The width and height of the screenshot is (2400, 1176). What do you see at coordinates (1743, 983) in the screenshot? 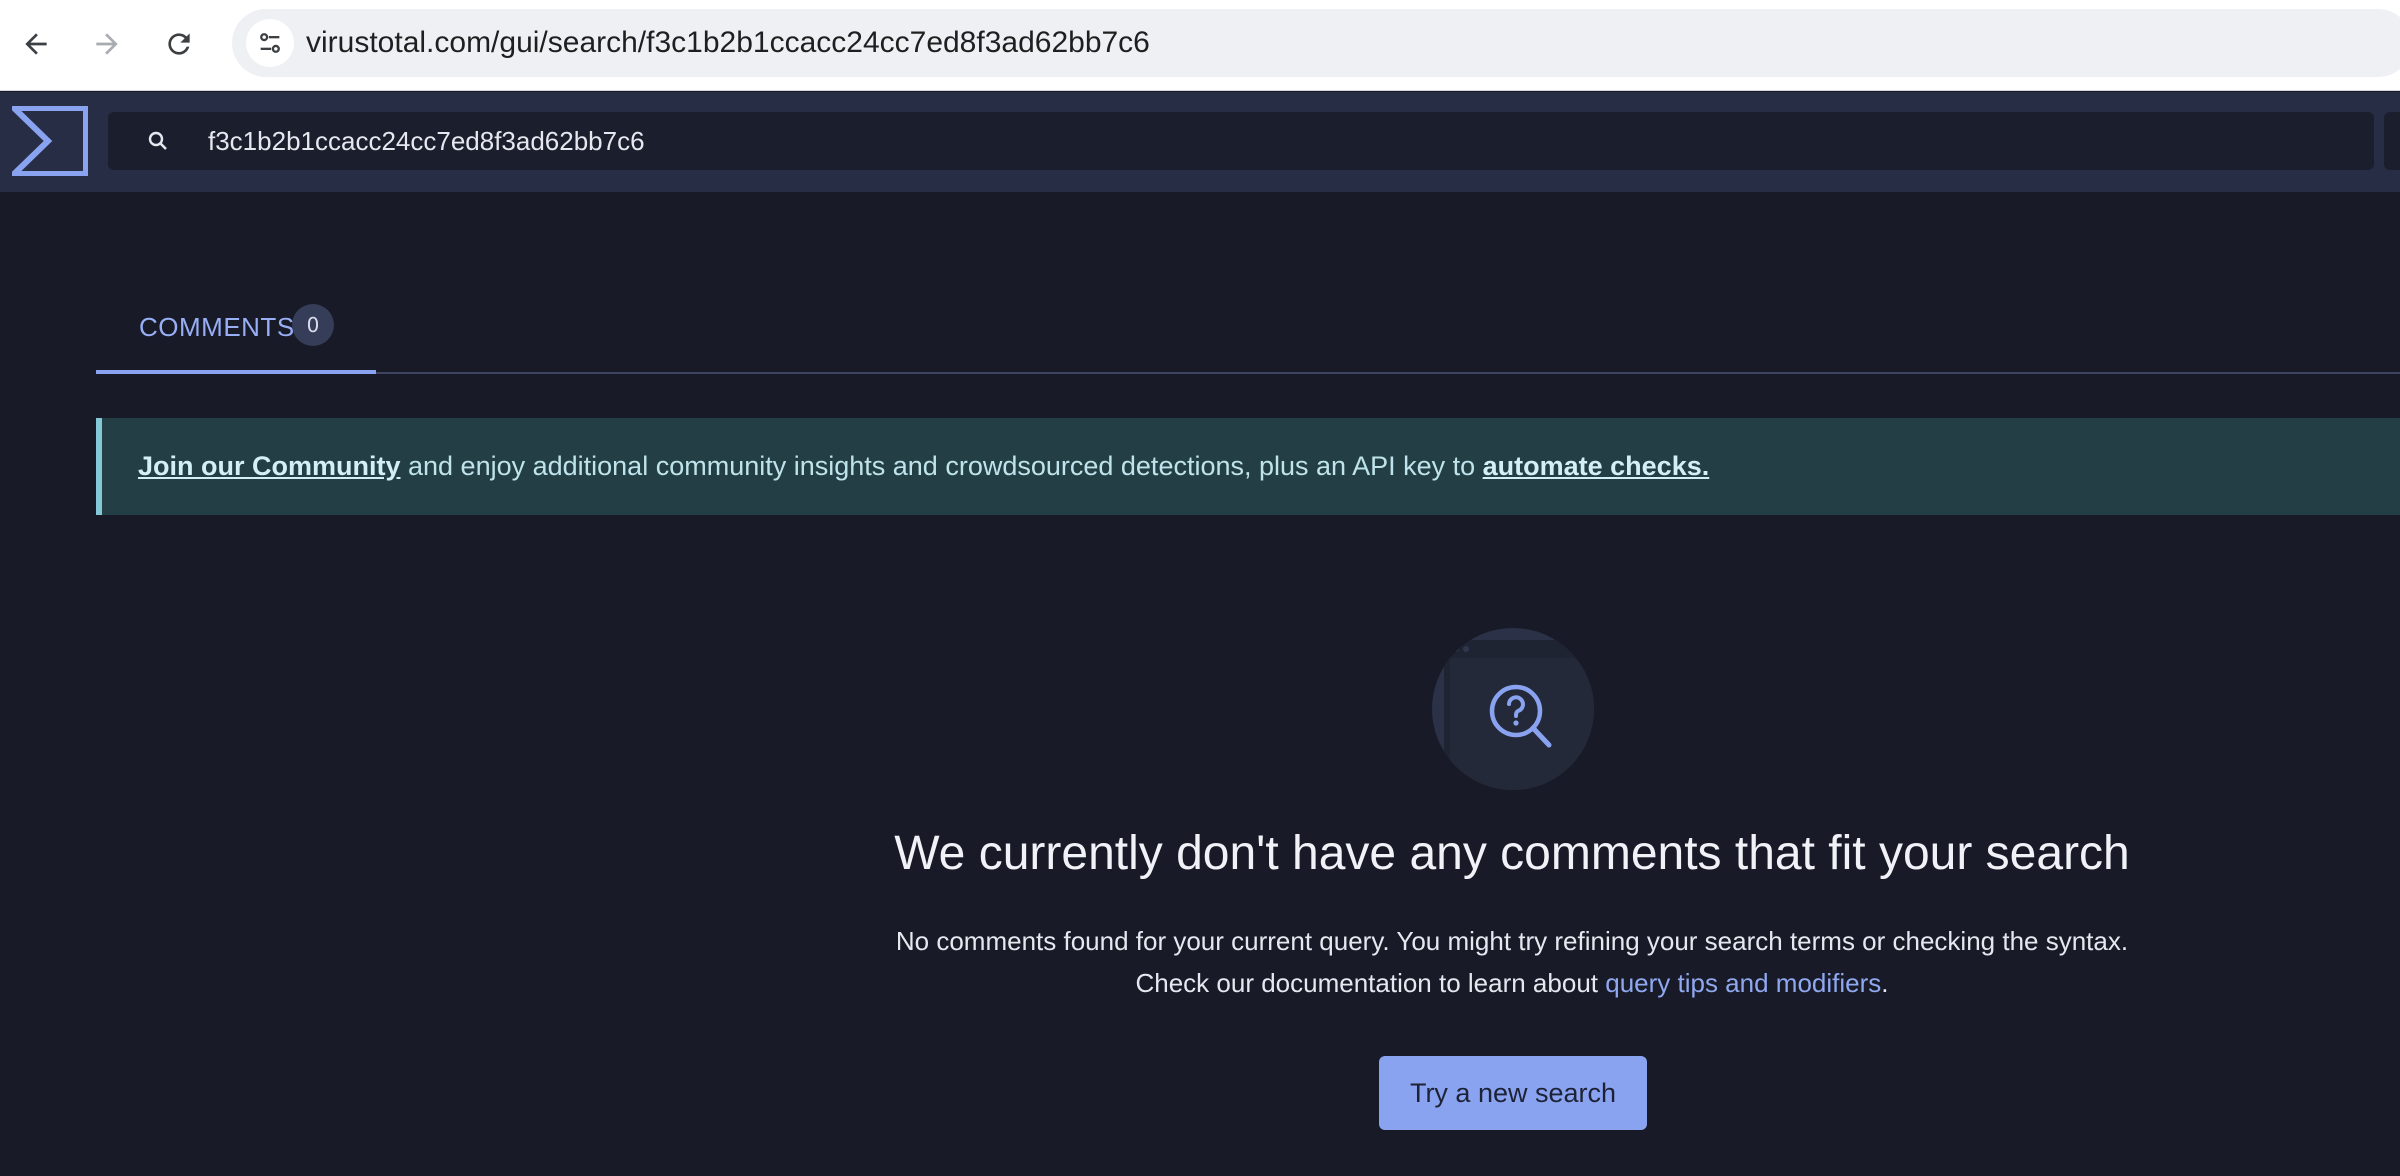
I see `query-tips-link: query tips and modifiers` at bounding box center [1743, 983].